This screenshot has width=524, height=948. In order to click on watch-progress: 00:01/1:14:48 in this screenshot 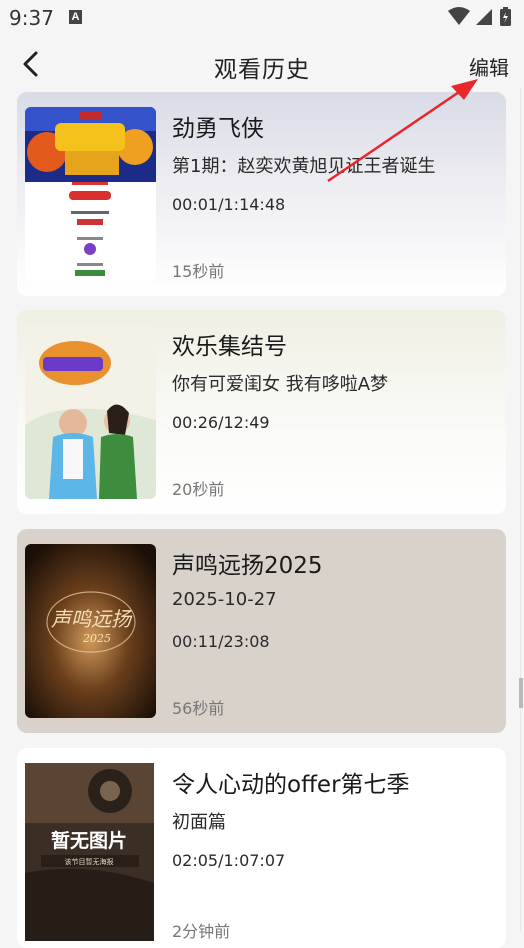, I will do `click(229, 204)`.